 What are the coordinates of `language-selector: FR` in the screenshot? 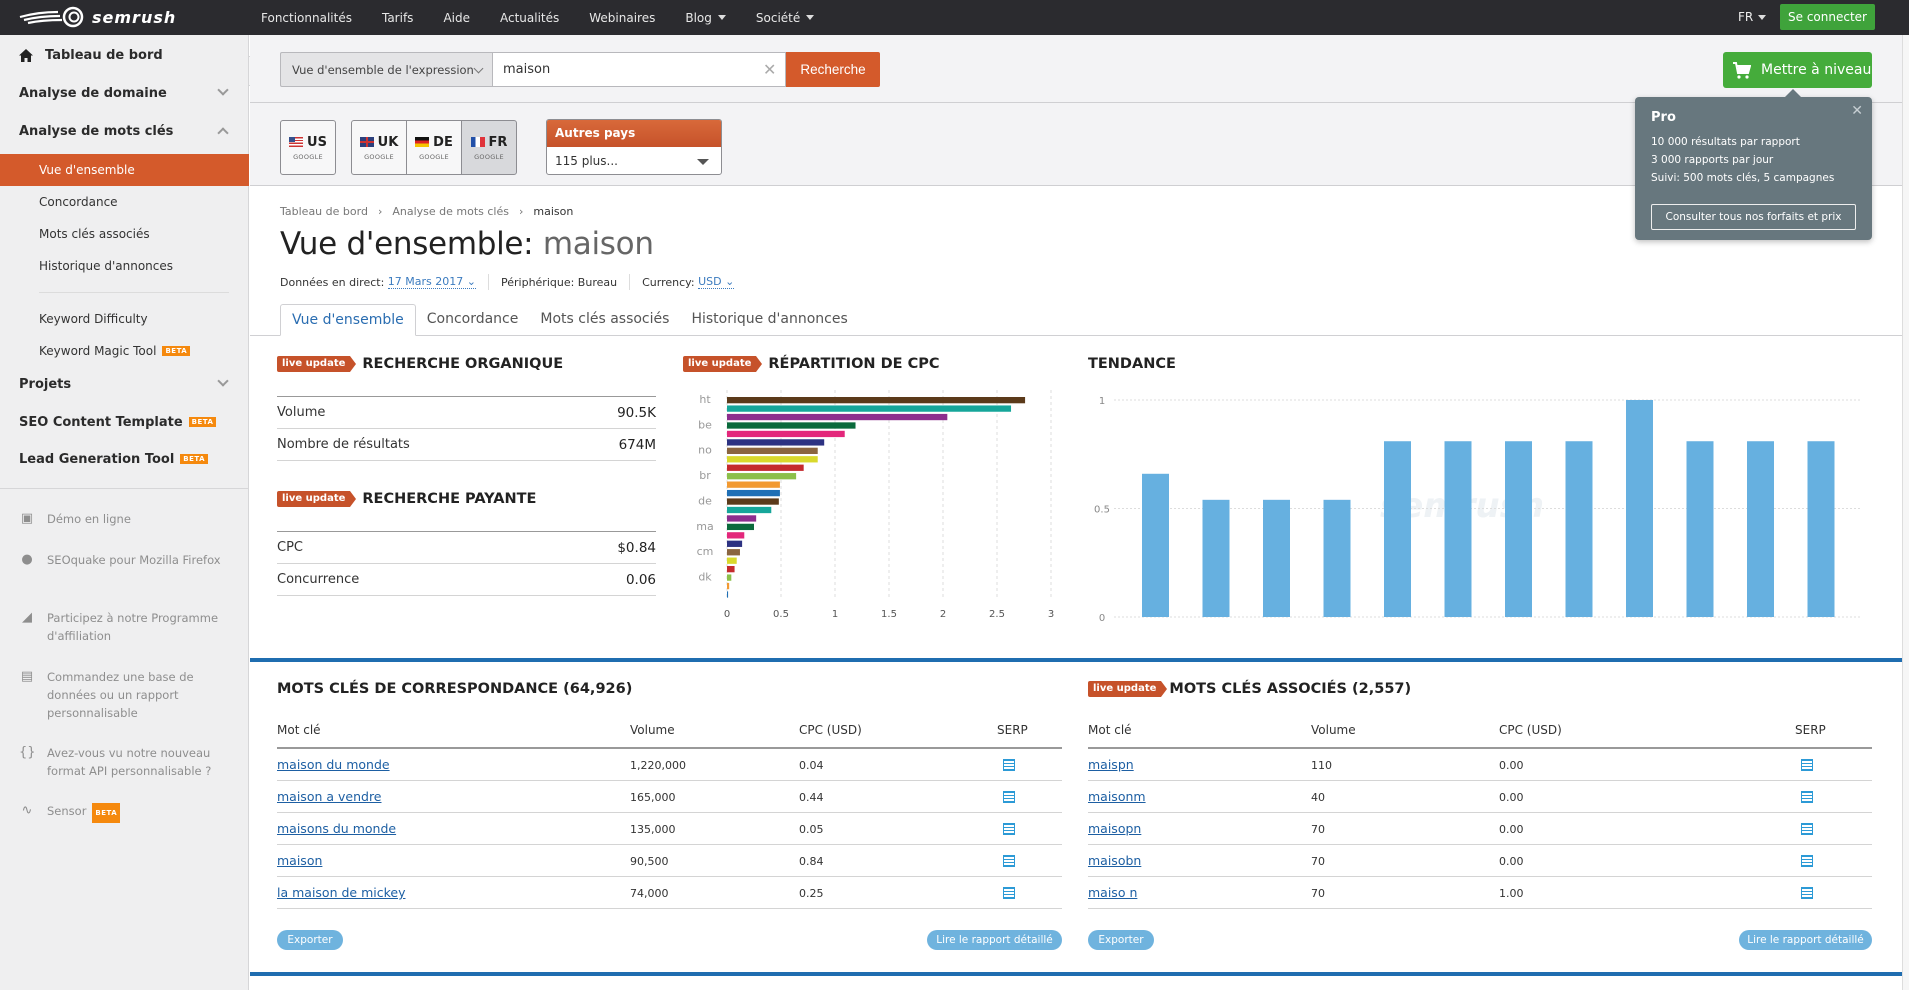 It's located at (1752, 17).